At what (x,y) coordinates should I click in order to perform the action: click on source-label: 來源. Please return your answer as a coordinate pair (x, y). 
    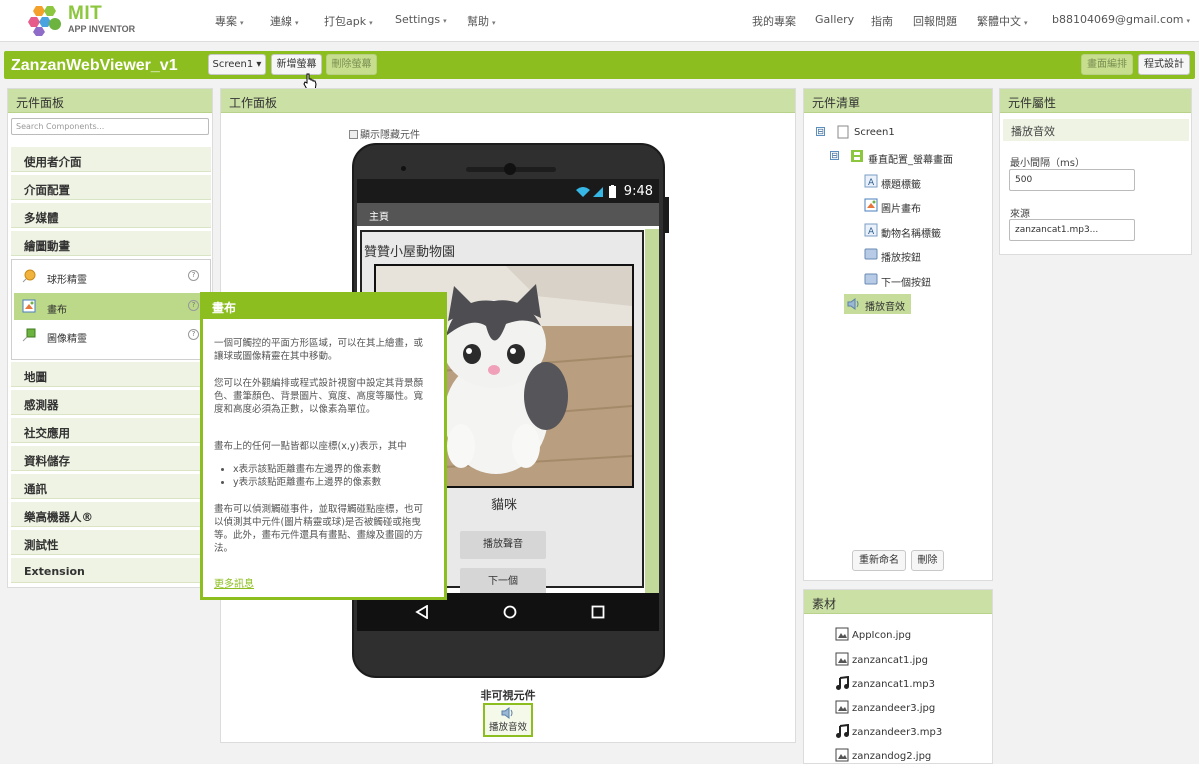
    Looking at the image, I should click on (1020, 214).